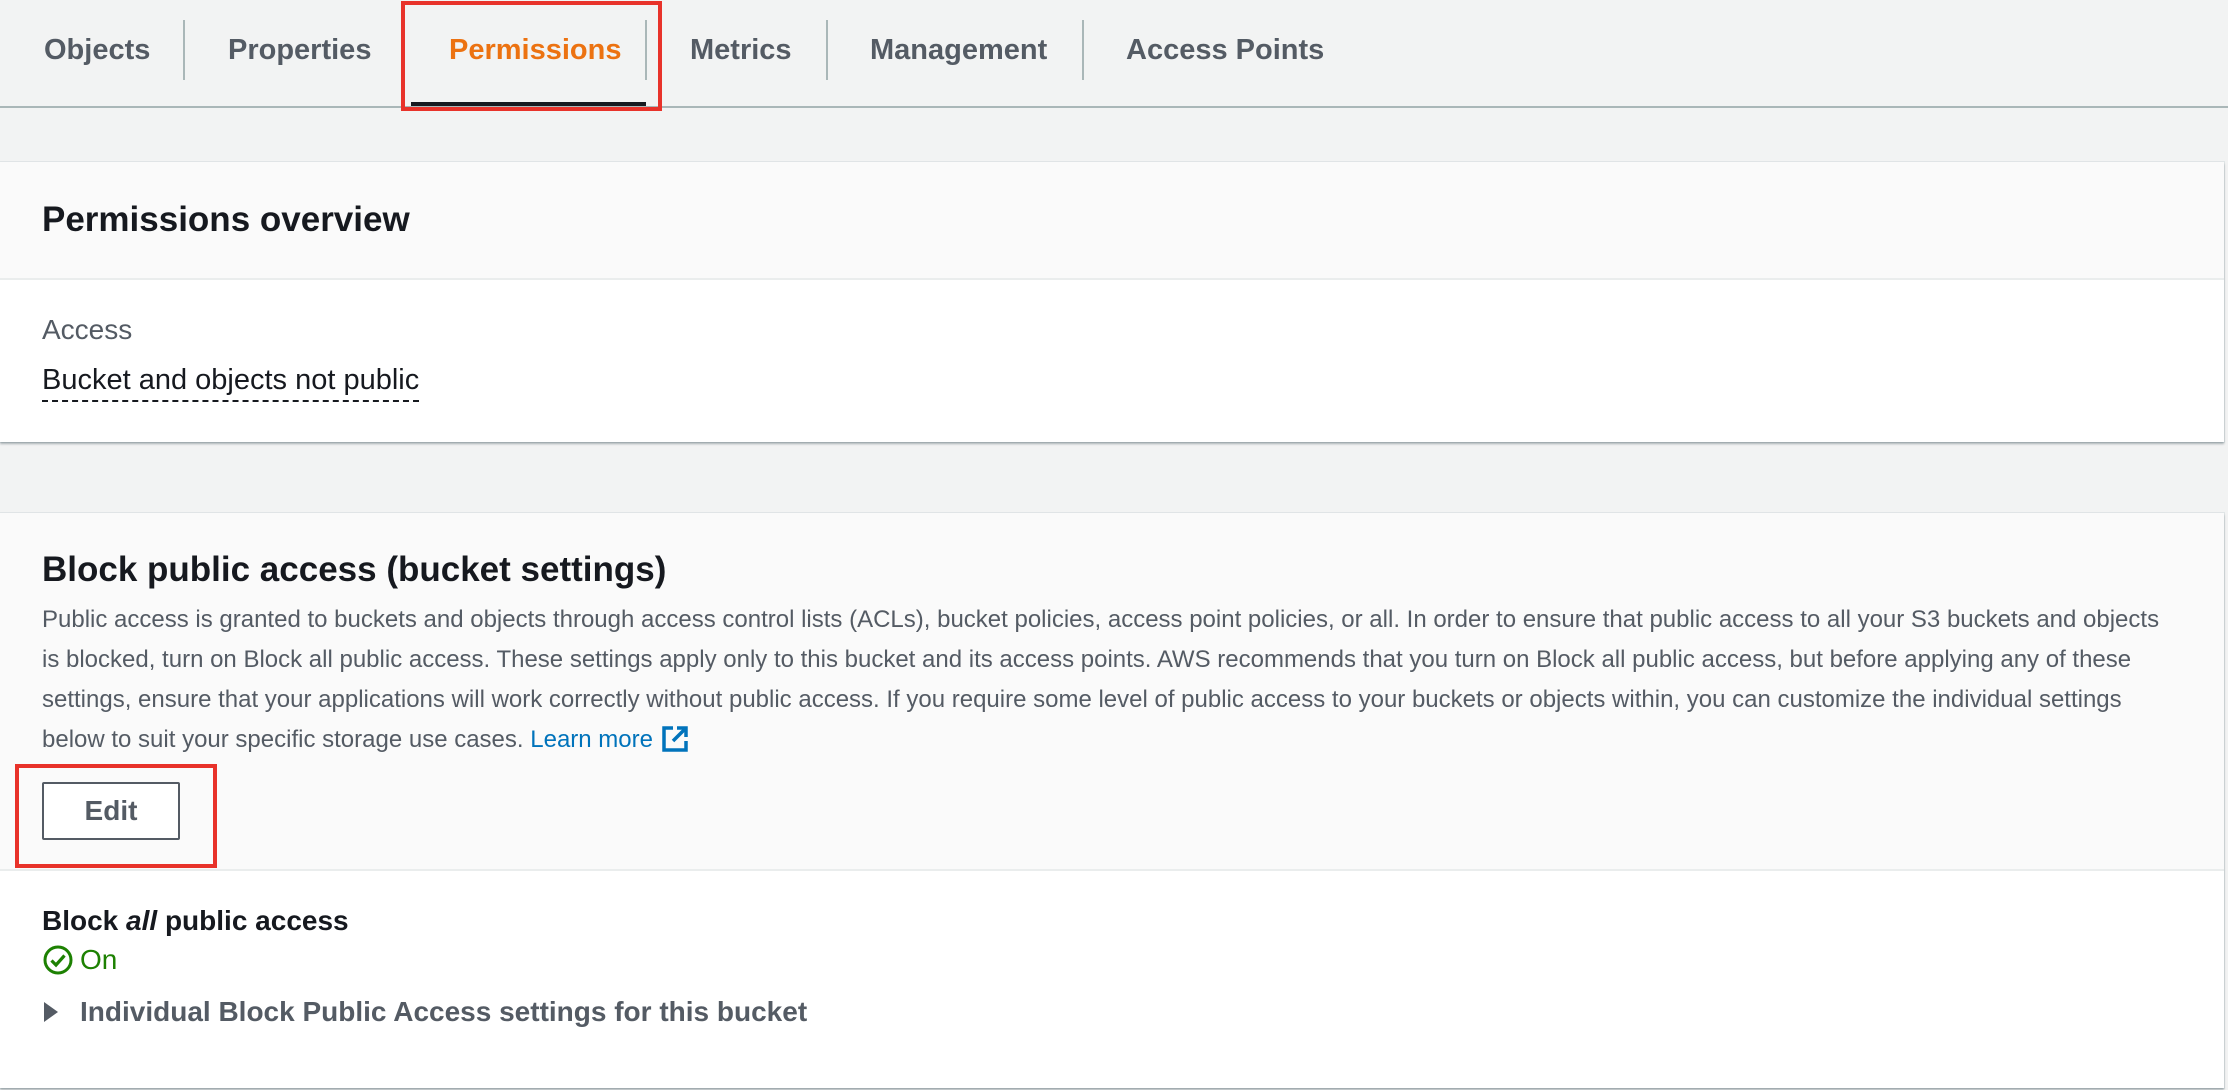  Describe the element at coordinates (87, 329) in the screenshot. I see `access-label: Access` at that location.